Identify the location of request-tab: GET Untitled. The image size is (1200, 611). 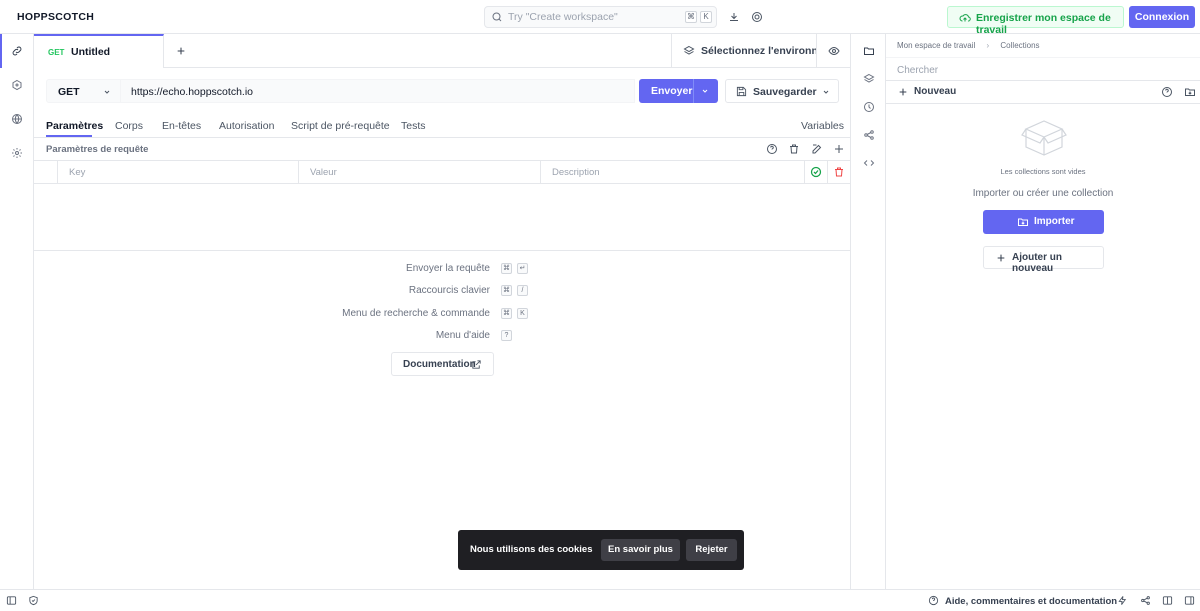
(99, 51).